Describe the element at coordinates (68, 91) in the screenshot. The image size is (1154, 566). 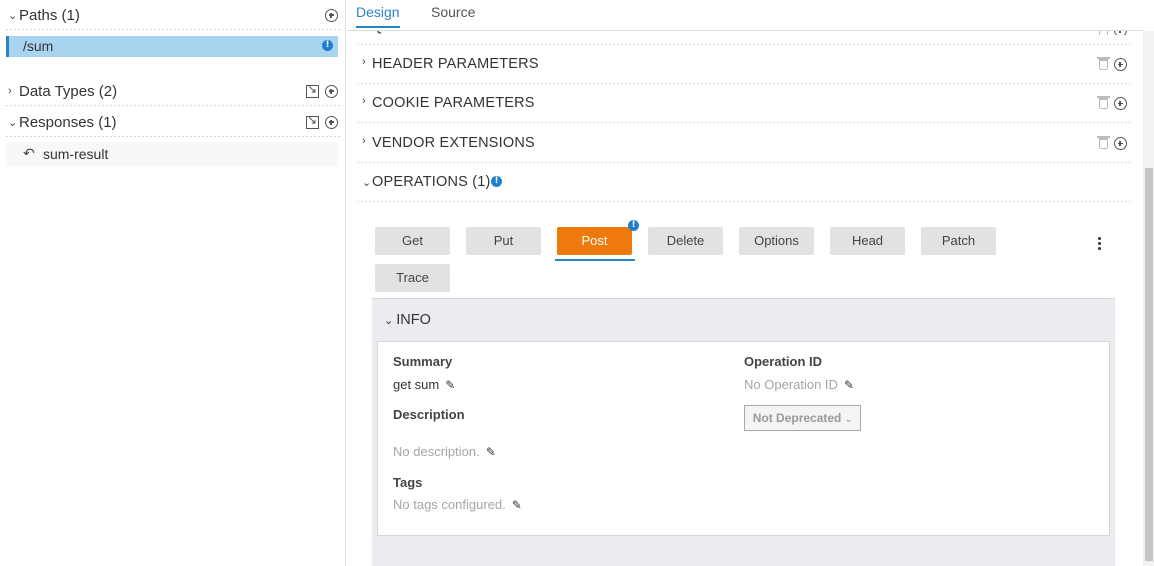
I see `data-types-section-label: Data Types (2)` at that location.